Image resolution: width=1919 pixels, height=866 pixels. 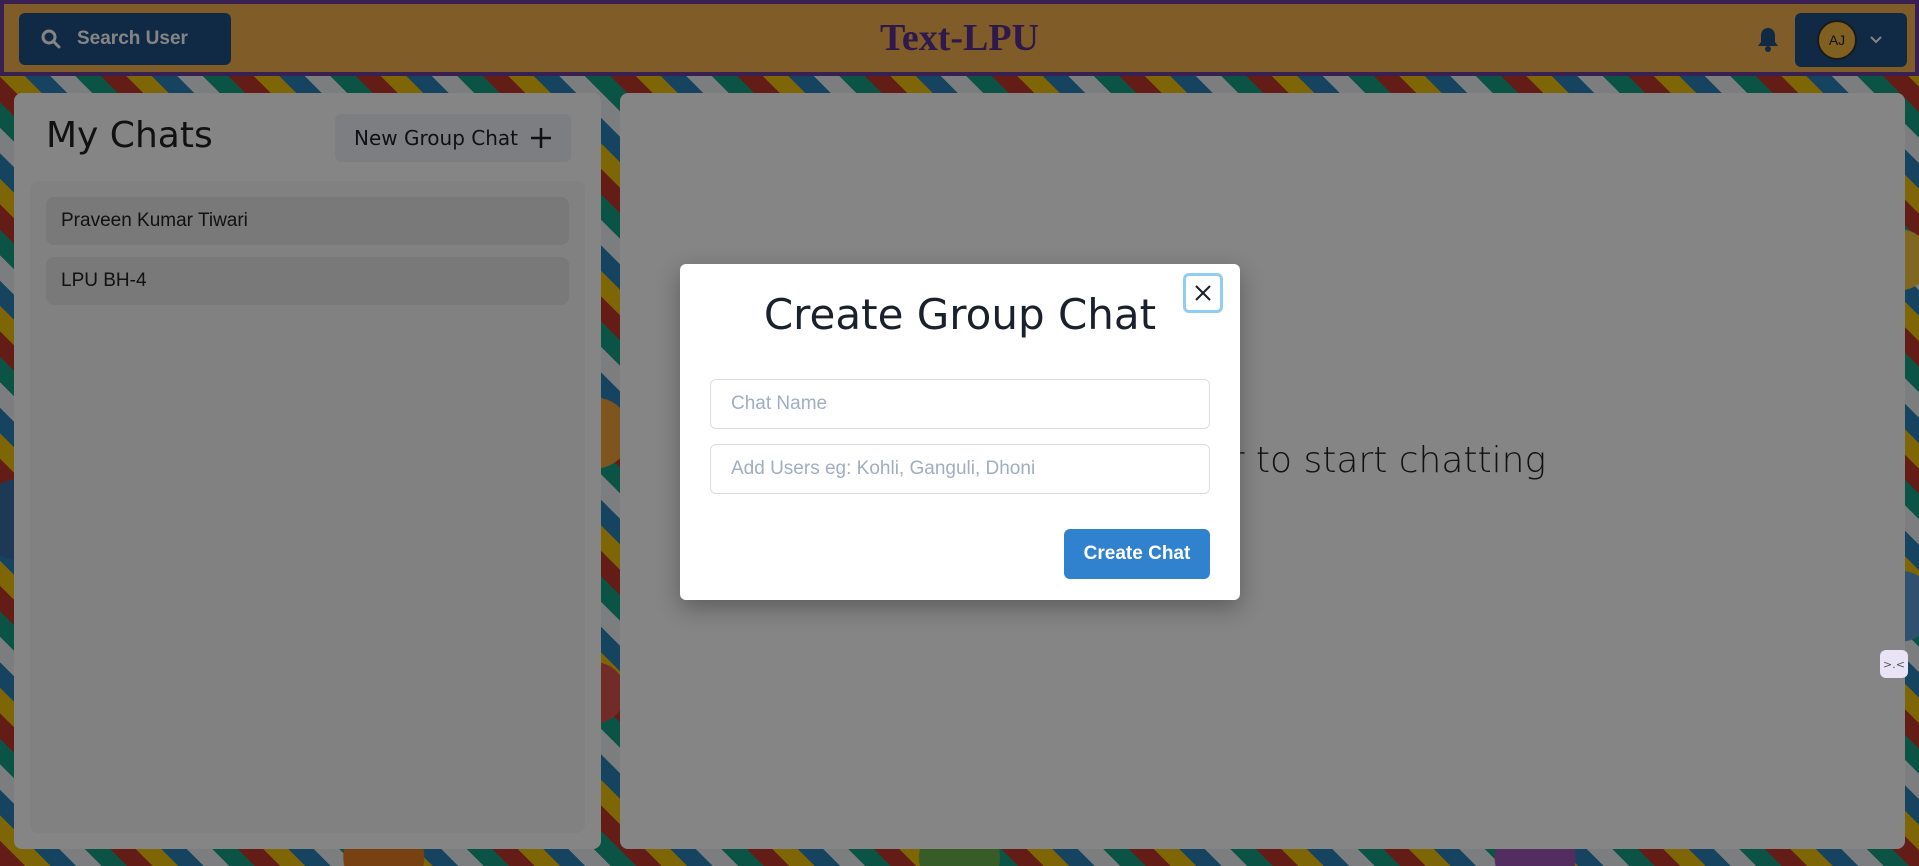 What do you see at coordinates (960, 469) in the screenshot?
I see `add-users-input` at bounding box center [960, 469].